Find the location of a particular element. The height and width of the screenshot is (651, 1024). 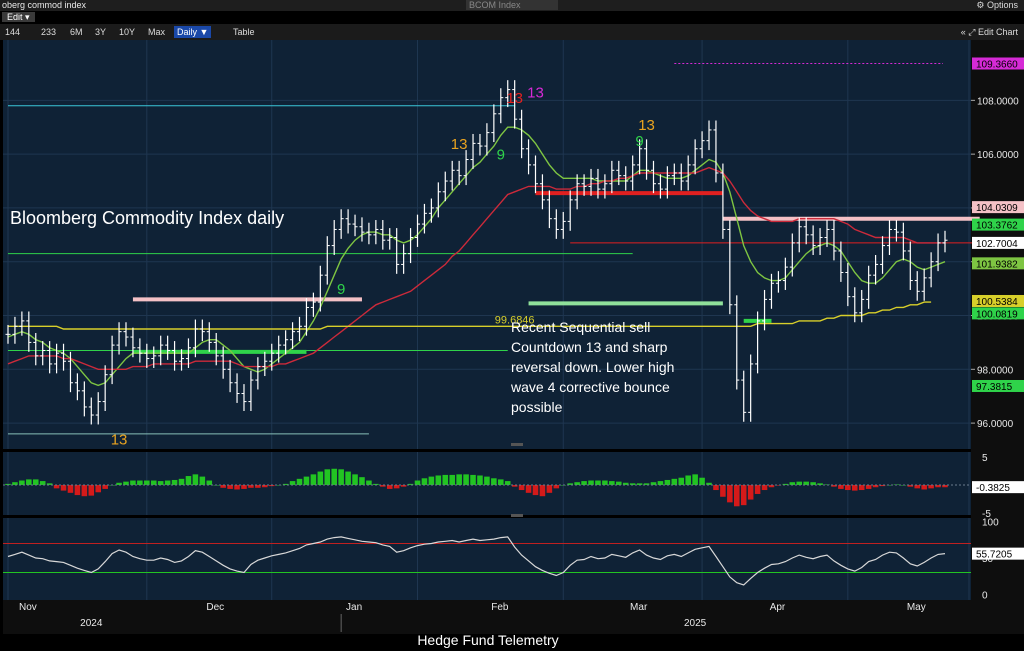

x-year-label: 2025 is located at coordinates (695, 623).